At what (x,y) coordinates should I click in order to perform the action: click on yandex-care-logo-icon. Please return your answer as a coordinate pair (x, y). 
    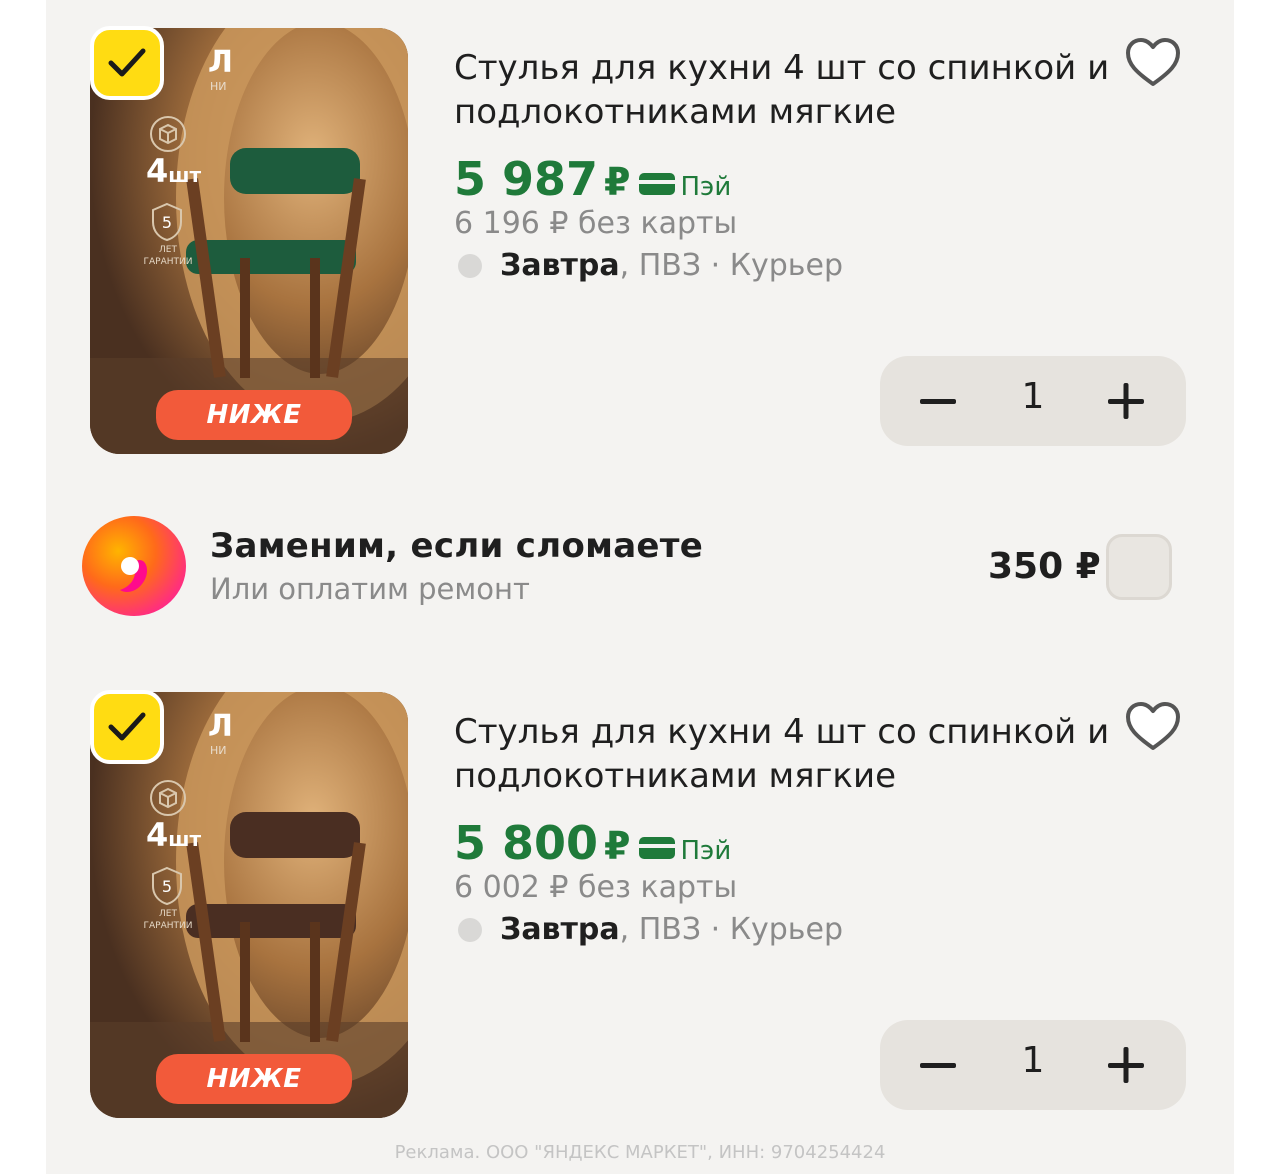
    Looking at the image, I should click on (134, 566).